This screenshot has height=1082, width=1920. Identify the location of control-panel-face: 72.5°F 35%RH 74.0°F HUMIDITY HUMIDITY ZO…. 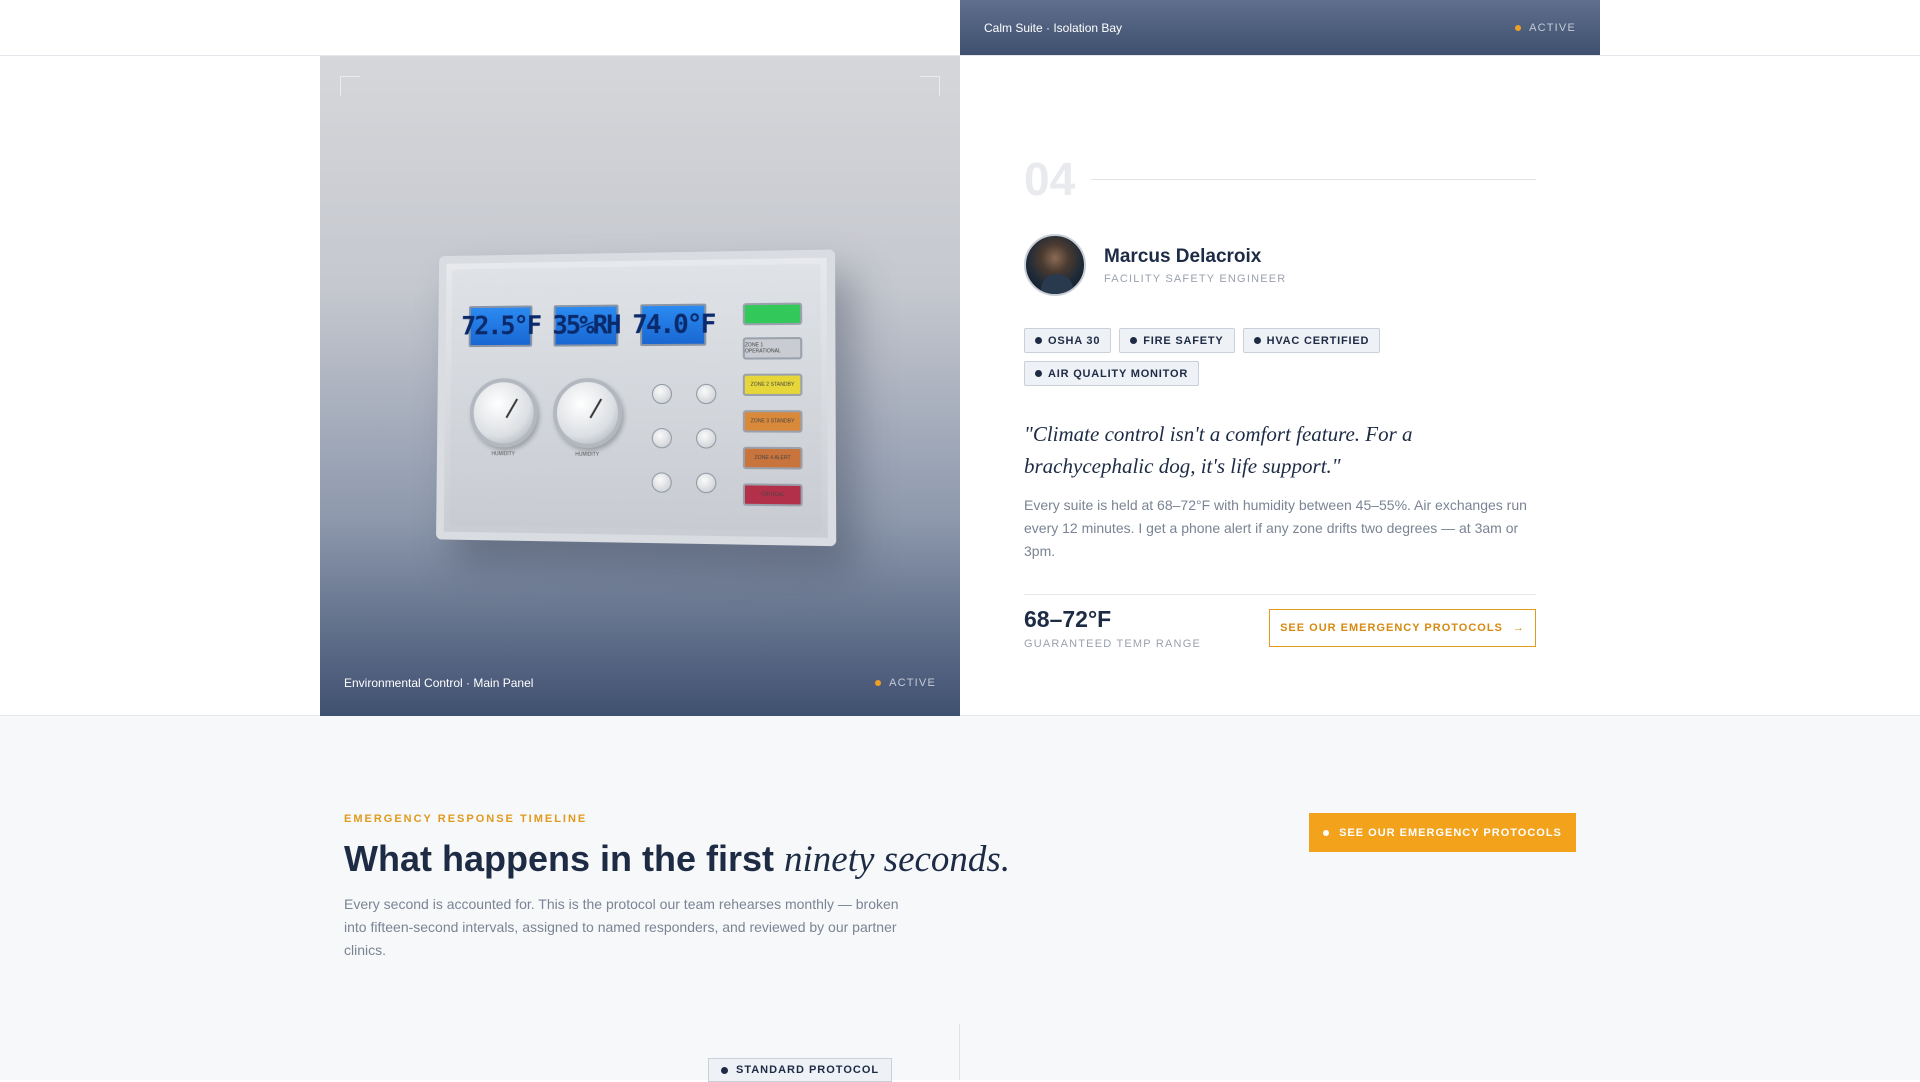
(635, 397).